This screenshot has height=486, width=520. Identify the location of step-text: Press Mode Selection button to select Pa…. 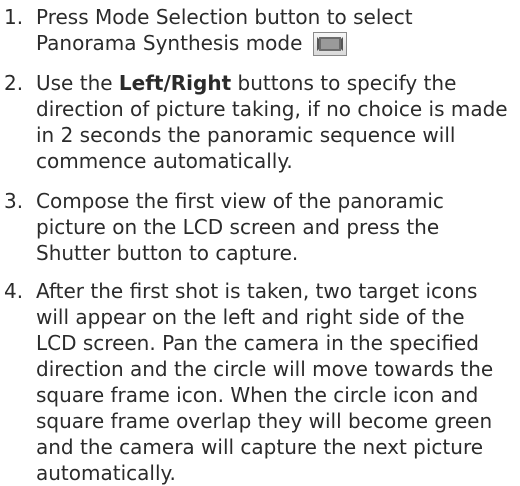
(273, 30).